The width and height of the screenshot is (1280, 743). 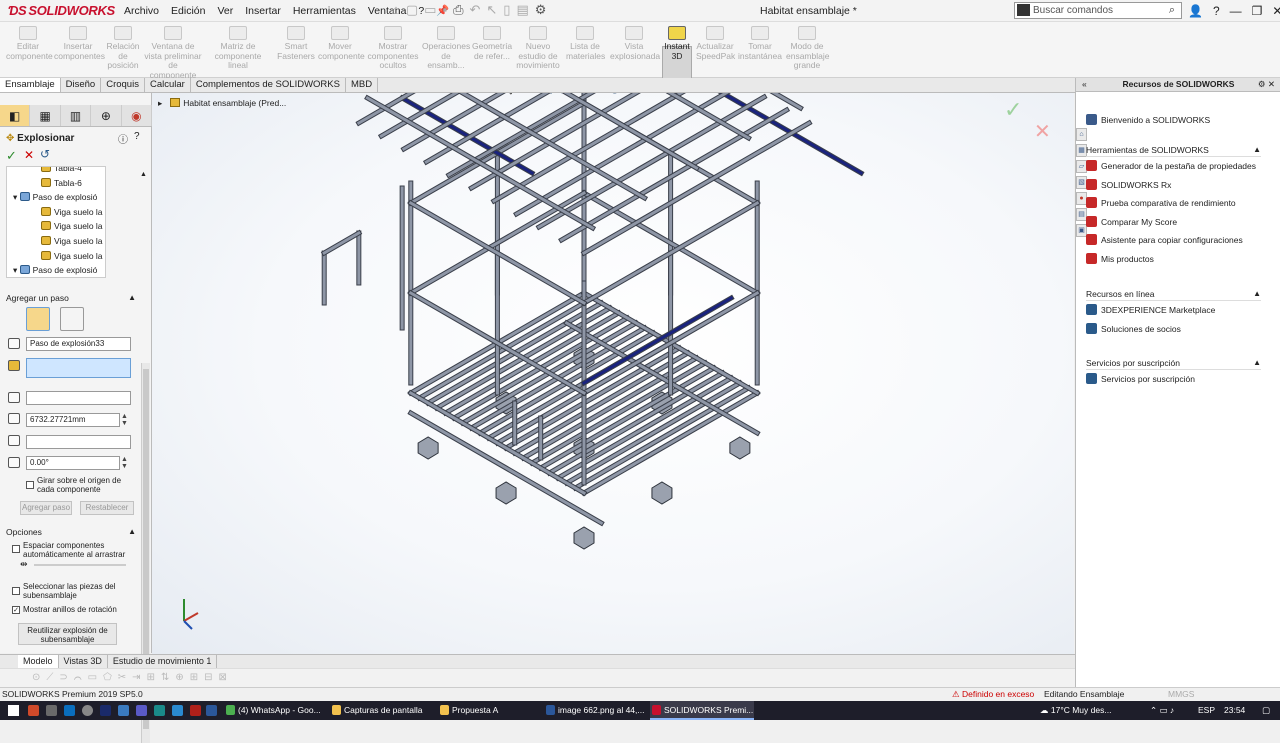 What do you see at coordinates (585, 43) in the screenshot?
I see `command-button-11: Lista de materiales` at bounding box center [585, 43].